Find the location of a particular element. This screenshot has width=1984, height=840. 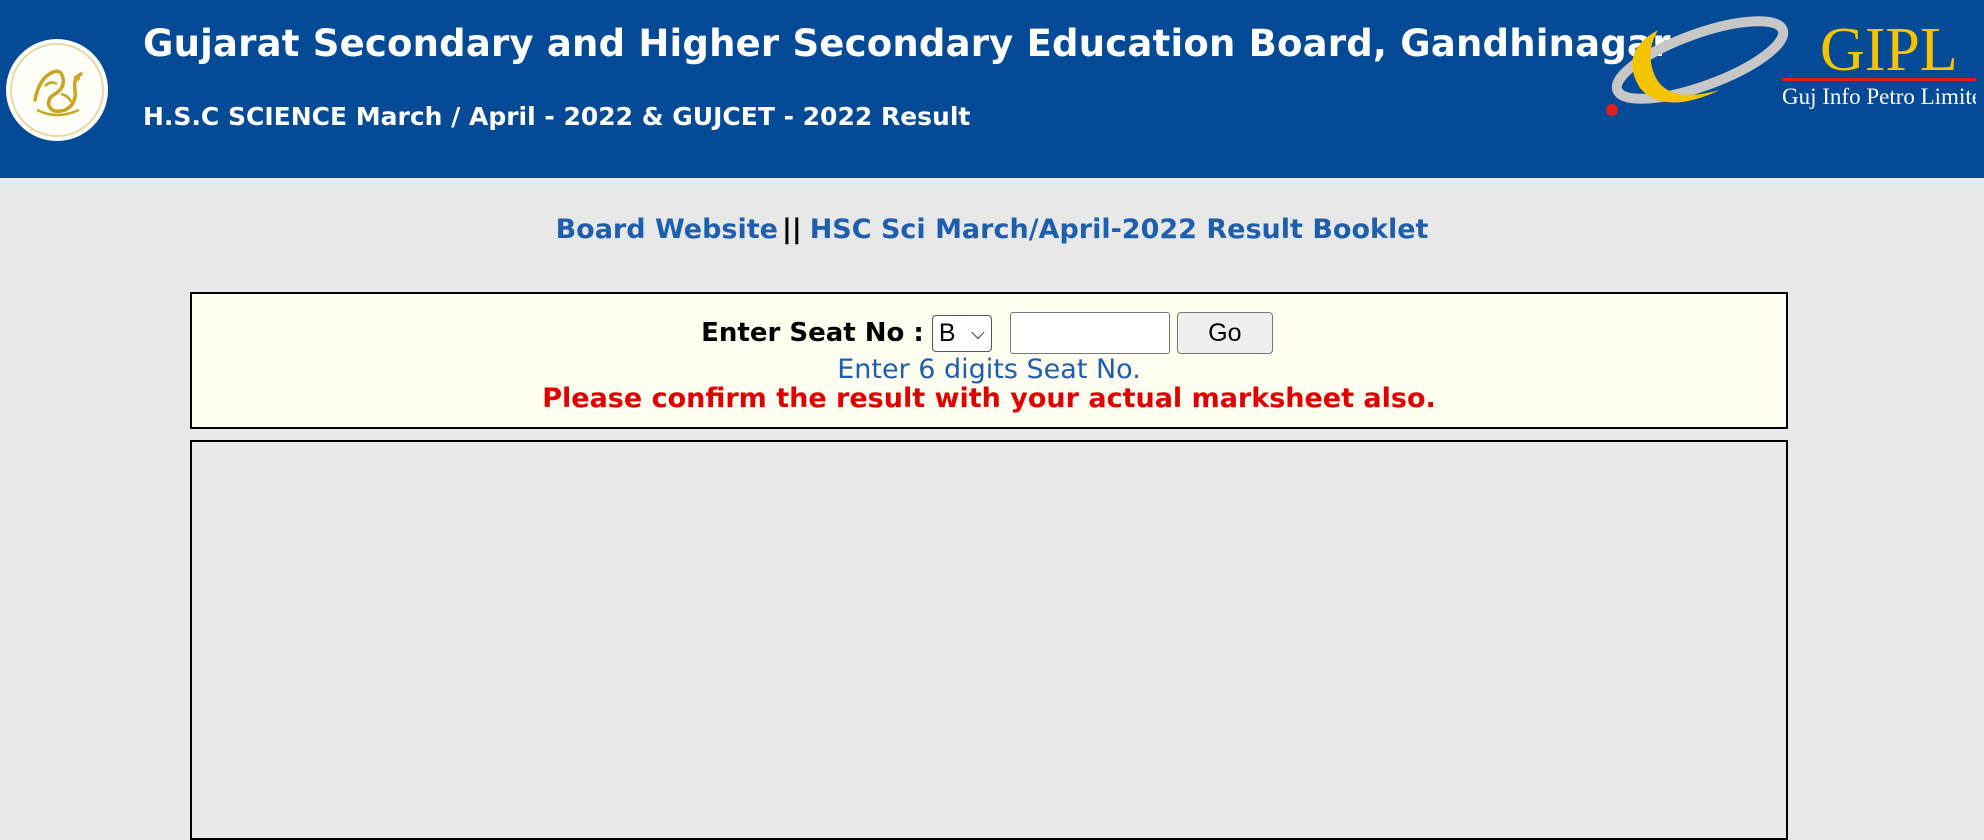

go-button: Go is located at coordinates (1224, 333).